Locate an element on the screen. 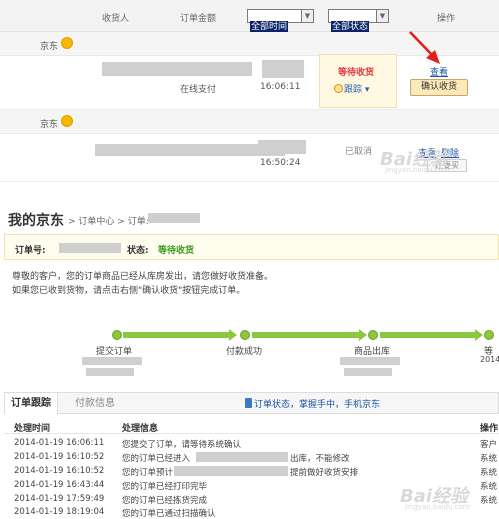 The image size is (499, 519). step-date: 2014 is located at coordinates (489, 359).